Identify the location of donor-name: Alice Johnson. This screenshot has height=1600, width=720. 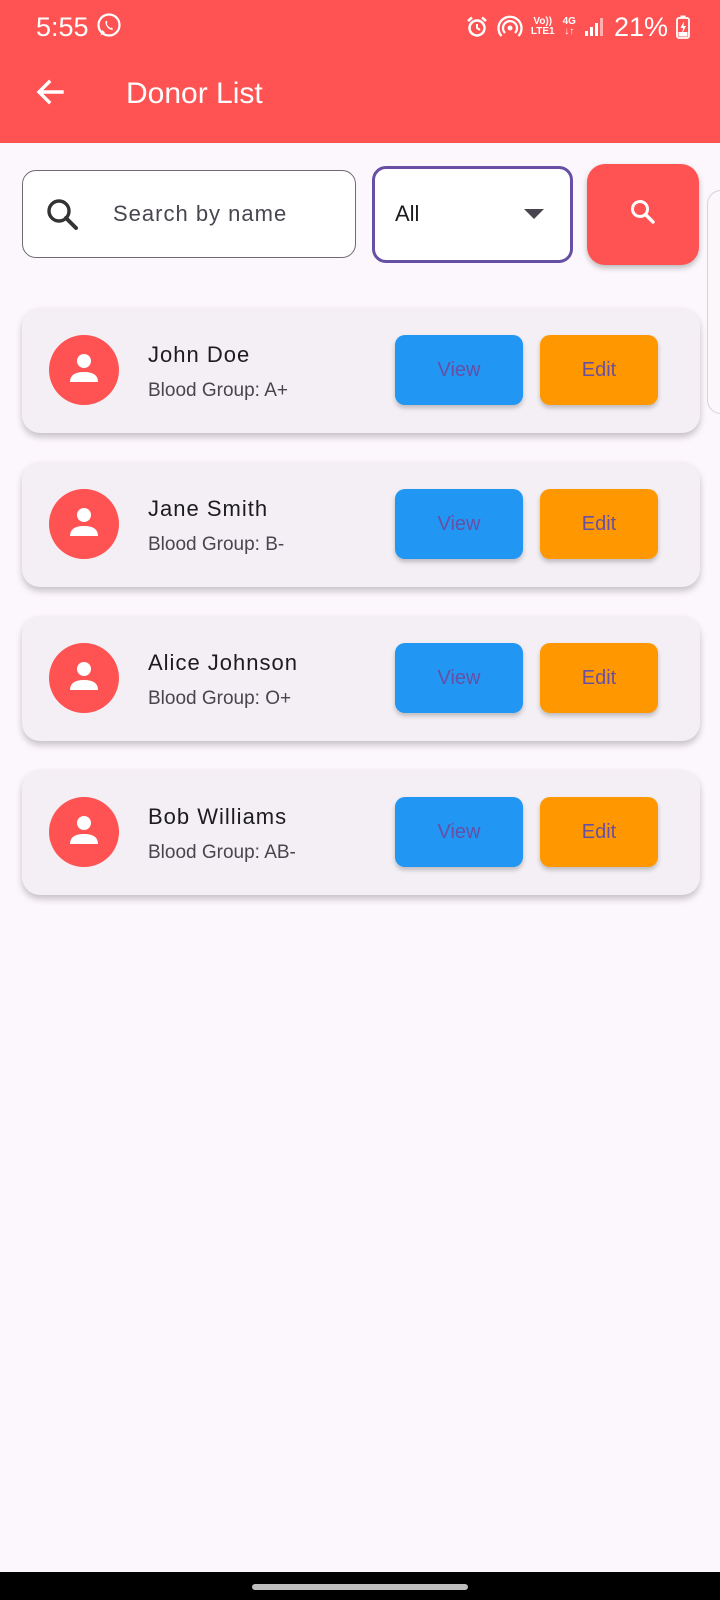
(223, 662).